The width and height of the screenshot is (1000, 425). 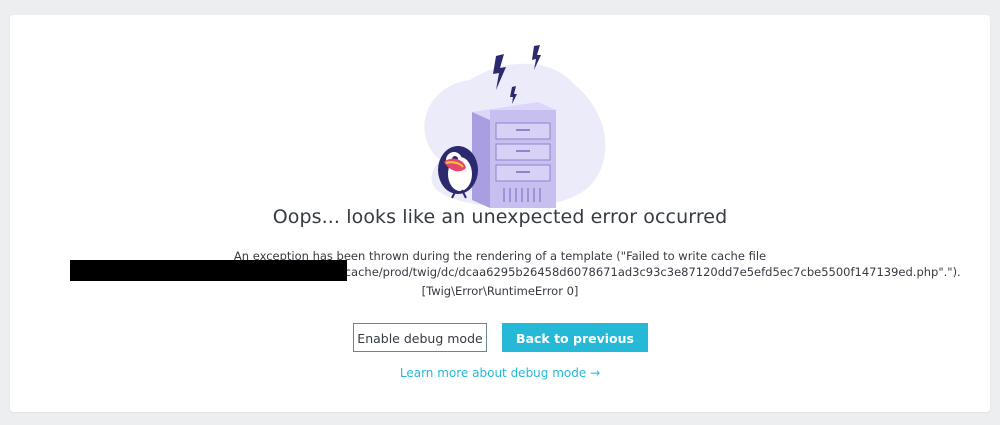 What do you see at coordinates (500, 291) in the screenshot?
I see `error-message-line3: [Twig\Error\RuntimeError 0]` at bounding box center [500, 291].